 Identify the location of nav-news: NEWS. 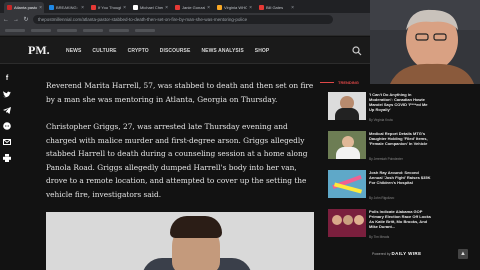
(73, 51).